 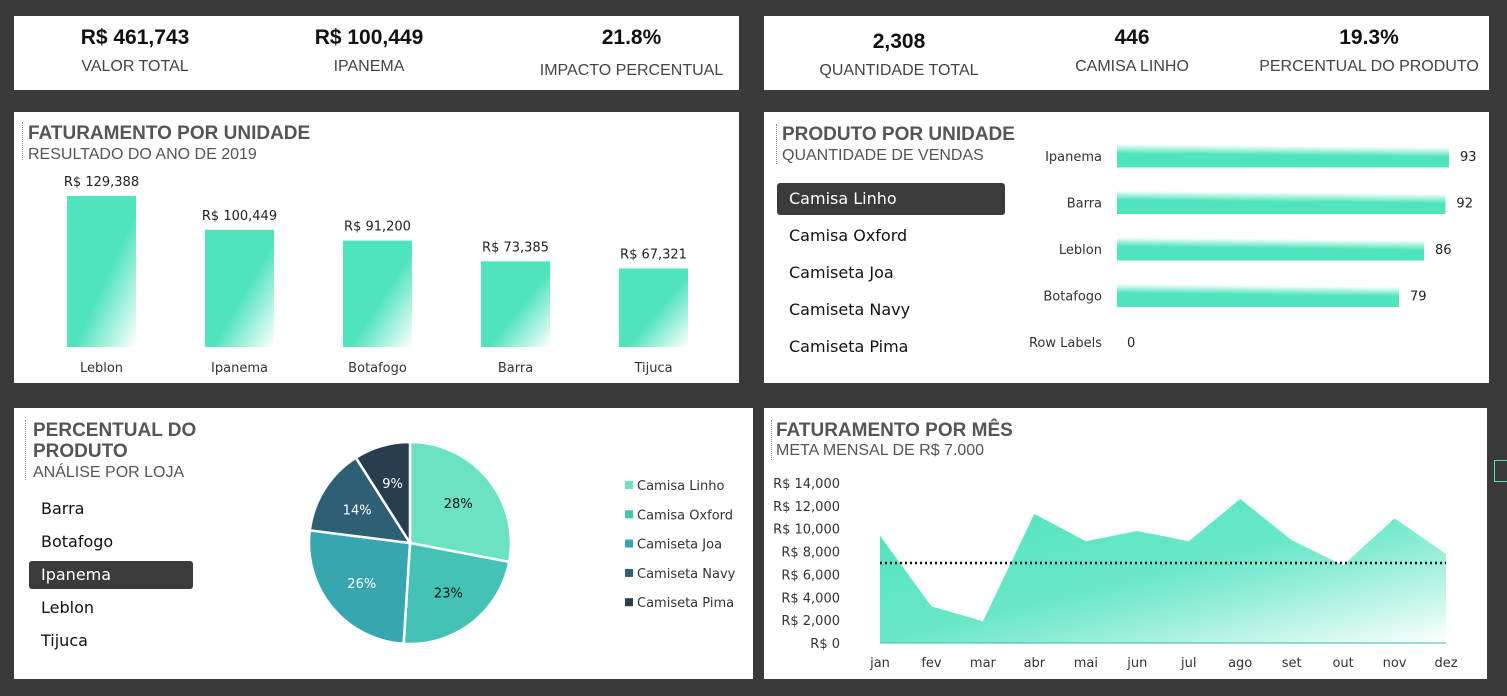 I want to click on hbar-leblon, so click(x=1271, y=249).